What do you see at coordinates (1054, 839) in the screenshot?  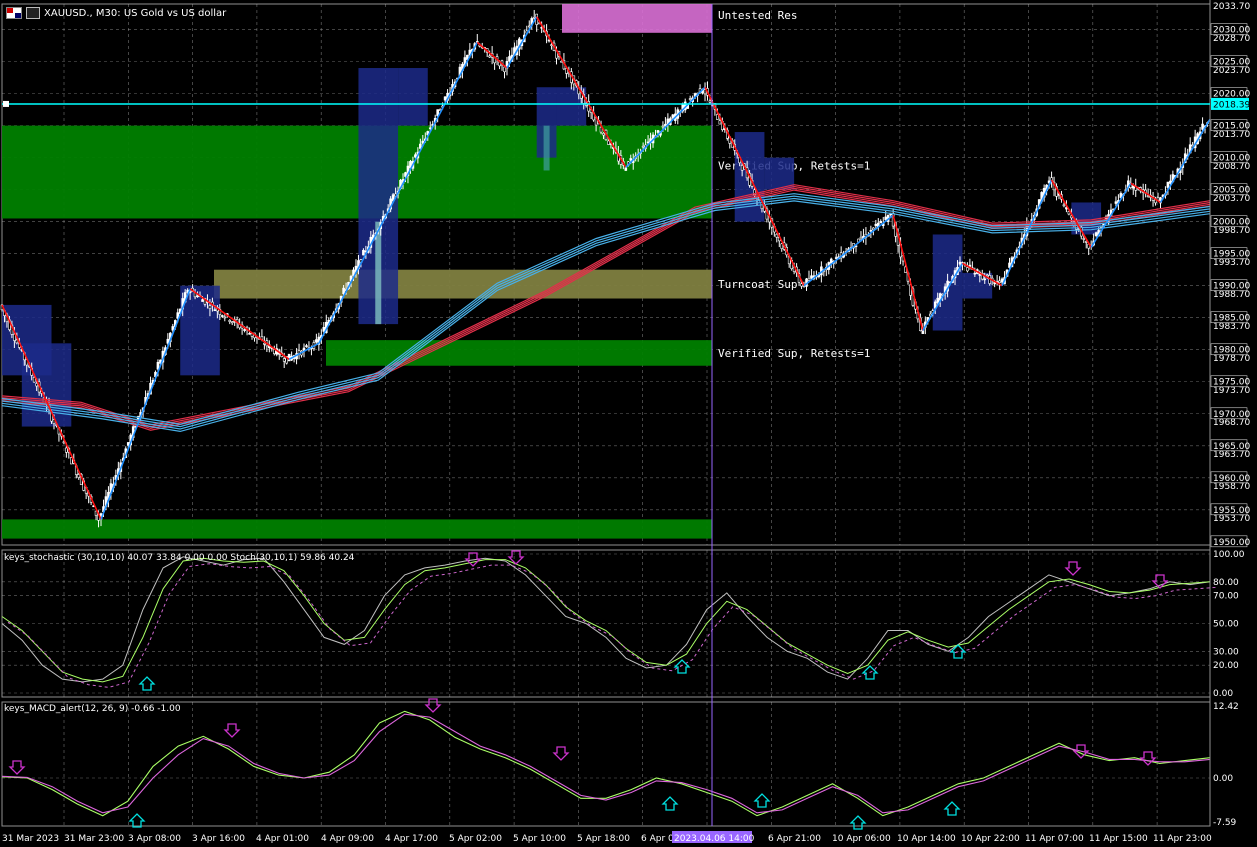 I see `time-tick-label: 11 Apr 07:00` at bounding box center [1054, 839].